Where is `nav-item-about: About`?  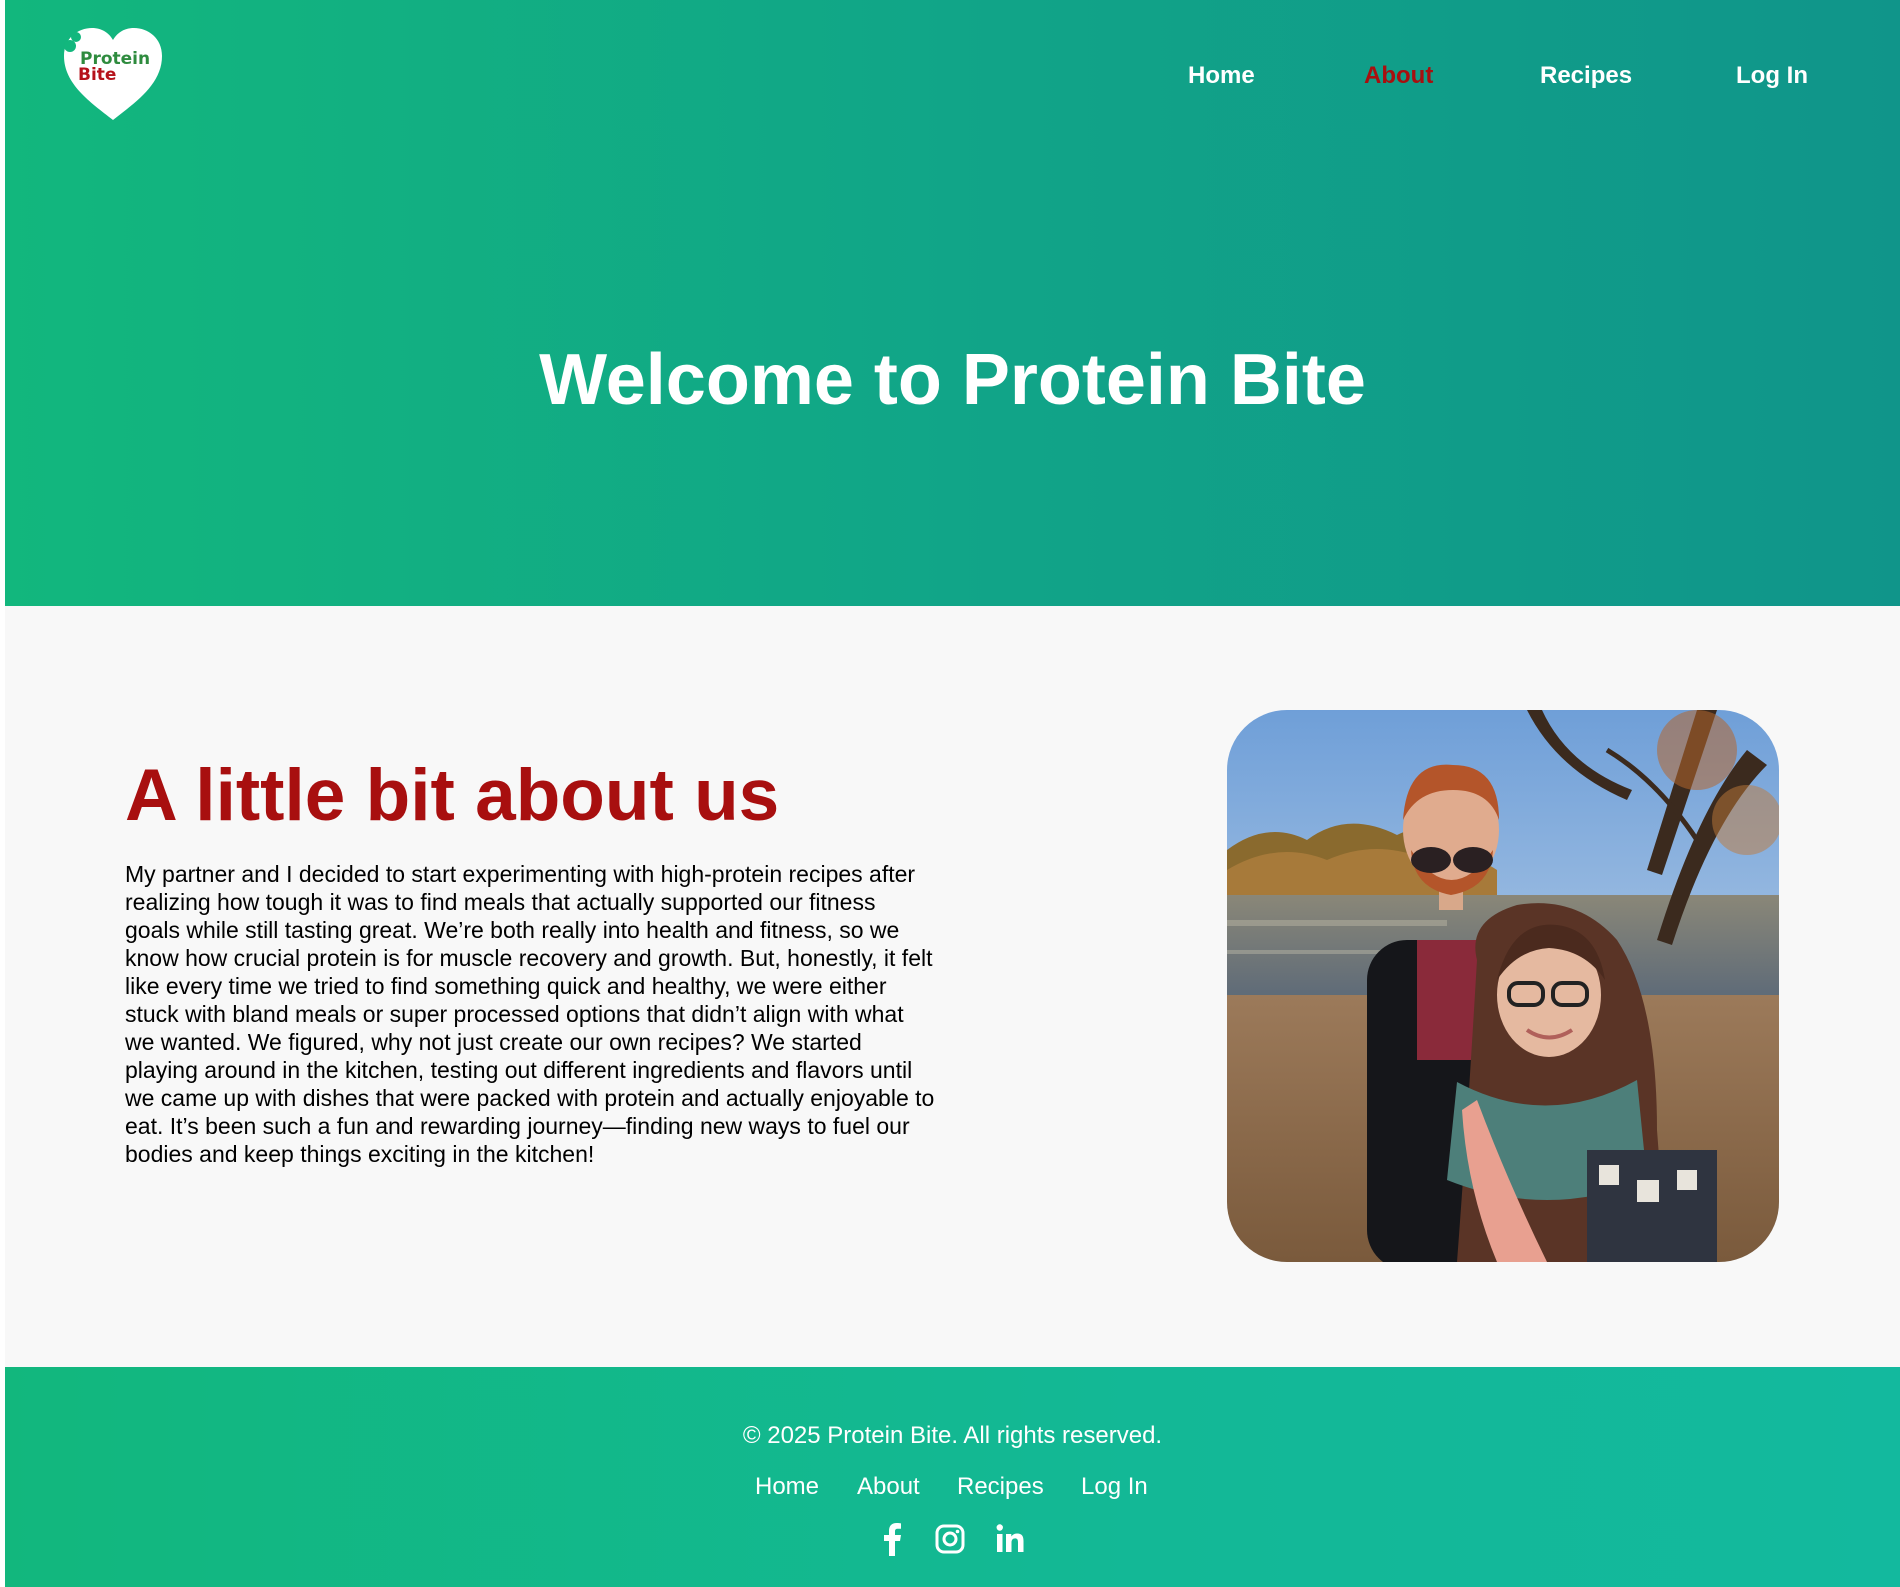 nav-item-about: About is located at coordinates (1398, 76).